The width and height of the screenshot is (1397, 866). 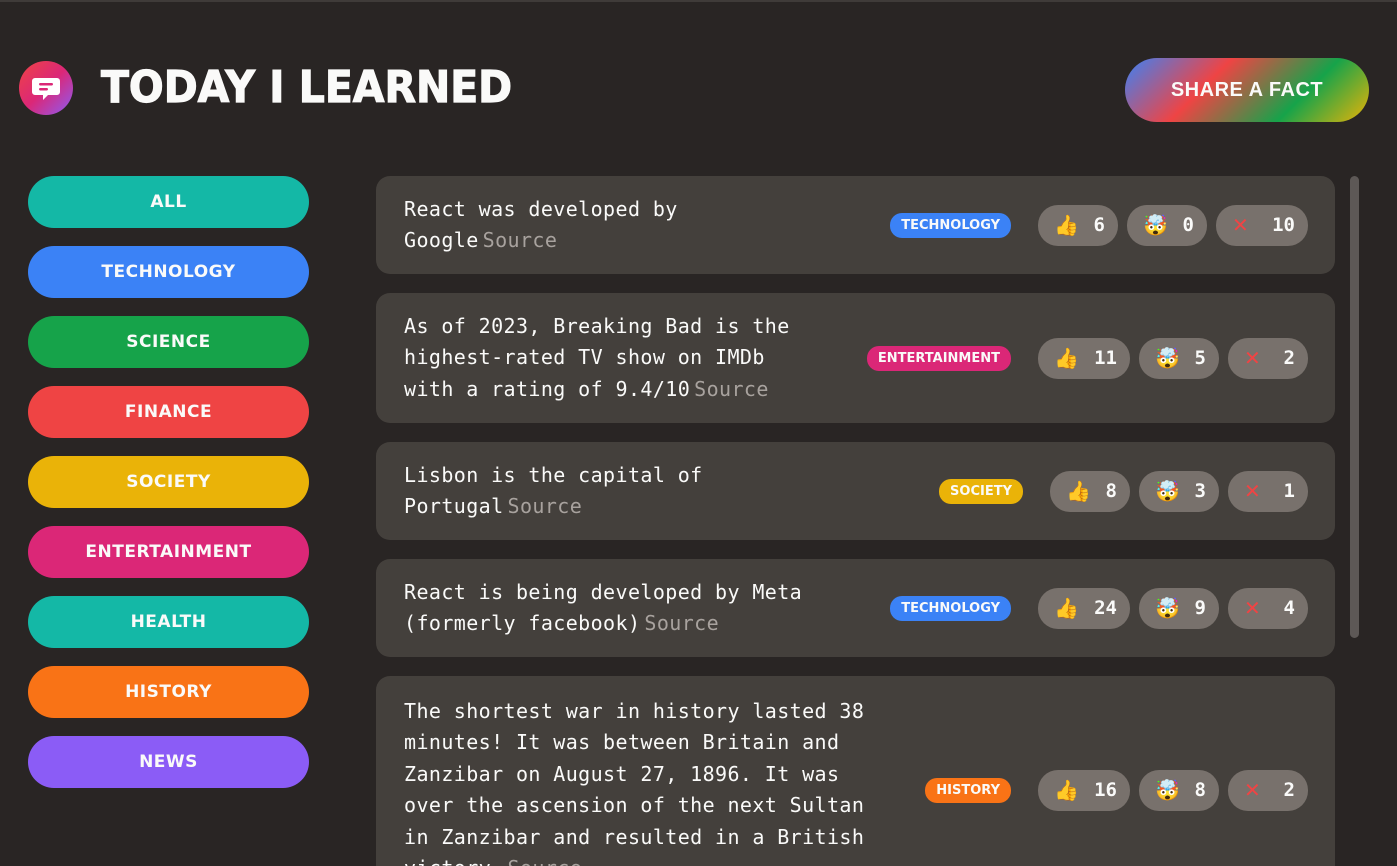 I want to click on category-tag: history, so click(x=968, y=790).